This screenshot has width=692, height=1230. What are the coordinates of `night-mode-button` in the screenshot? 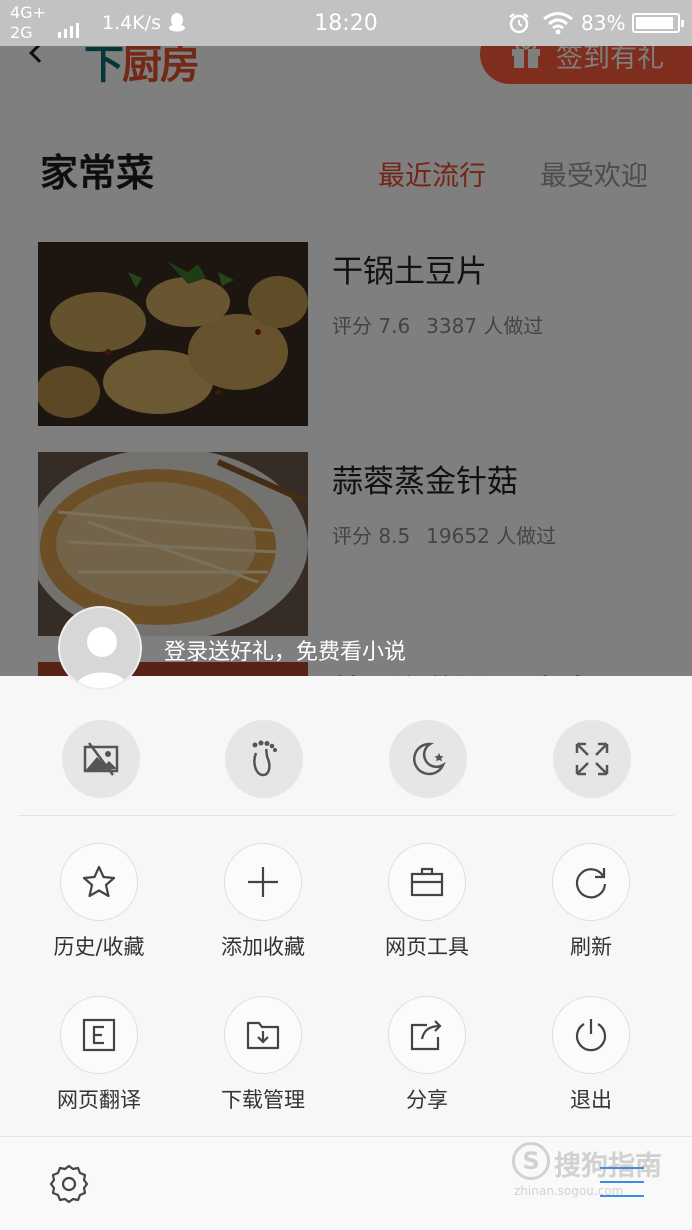 It's located at (428, 759).